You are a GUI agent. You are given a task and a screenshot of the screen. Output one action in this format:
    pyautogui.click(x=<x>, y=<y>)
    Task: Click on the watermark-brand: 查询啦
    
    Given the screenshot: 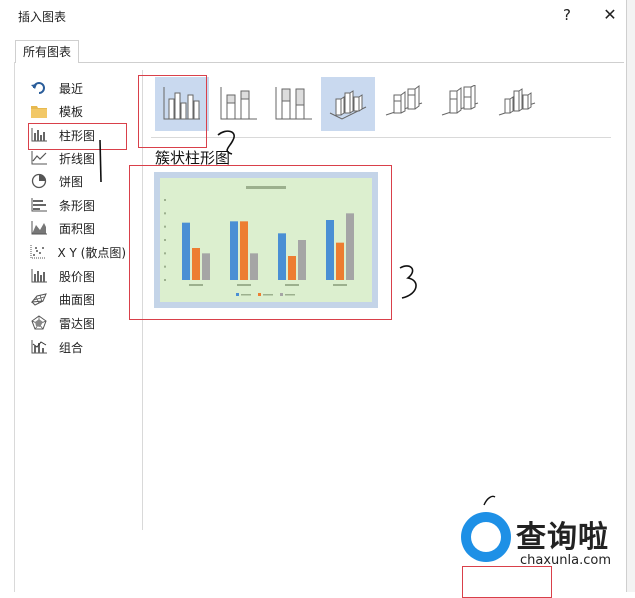 What is the action you would take?
    pyautogui.click(x=562, y=537)
    